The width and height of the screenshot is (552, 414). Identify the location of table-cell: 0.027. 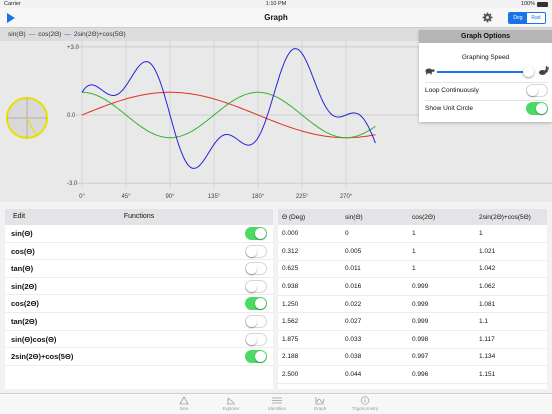
(374, 322).